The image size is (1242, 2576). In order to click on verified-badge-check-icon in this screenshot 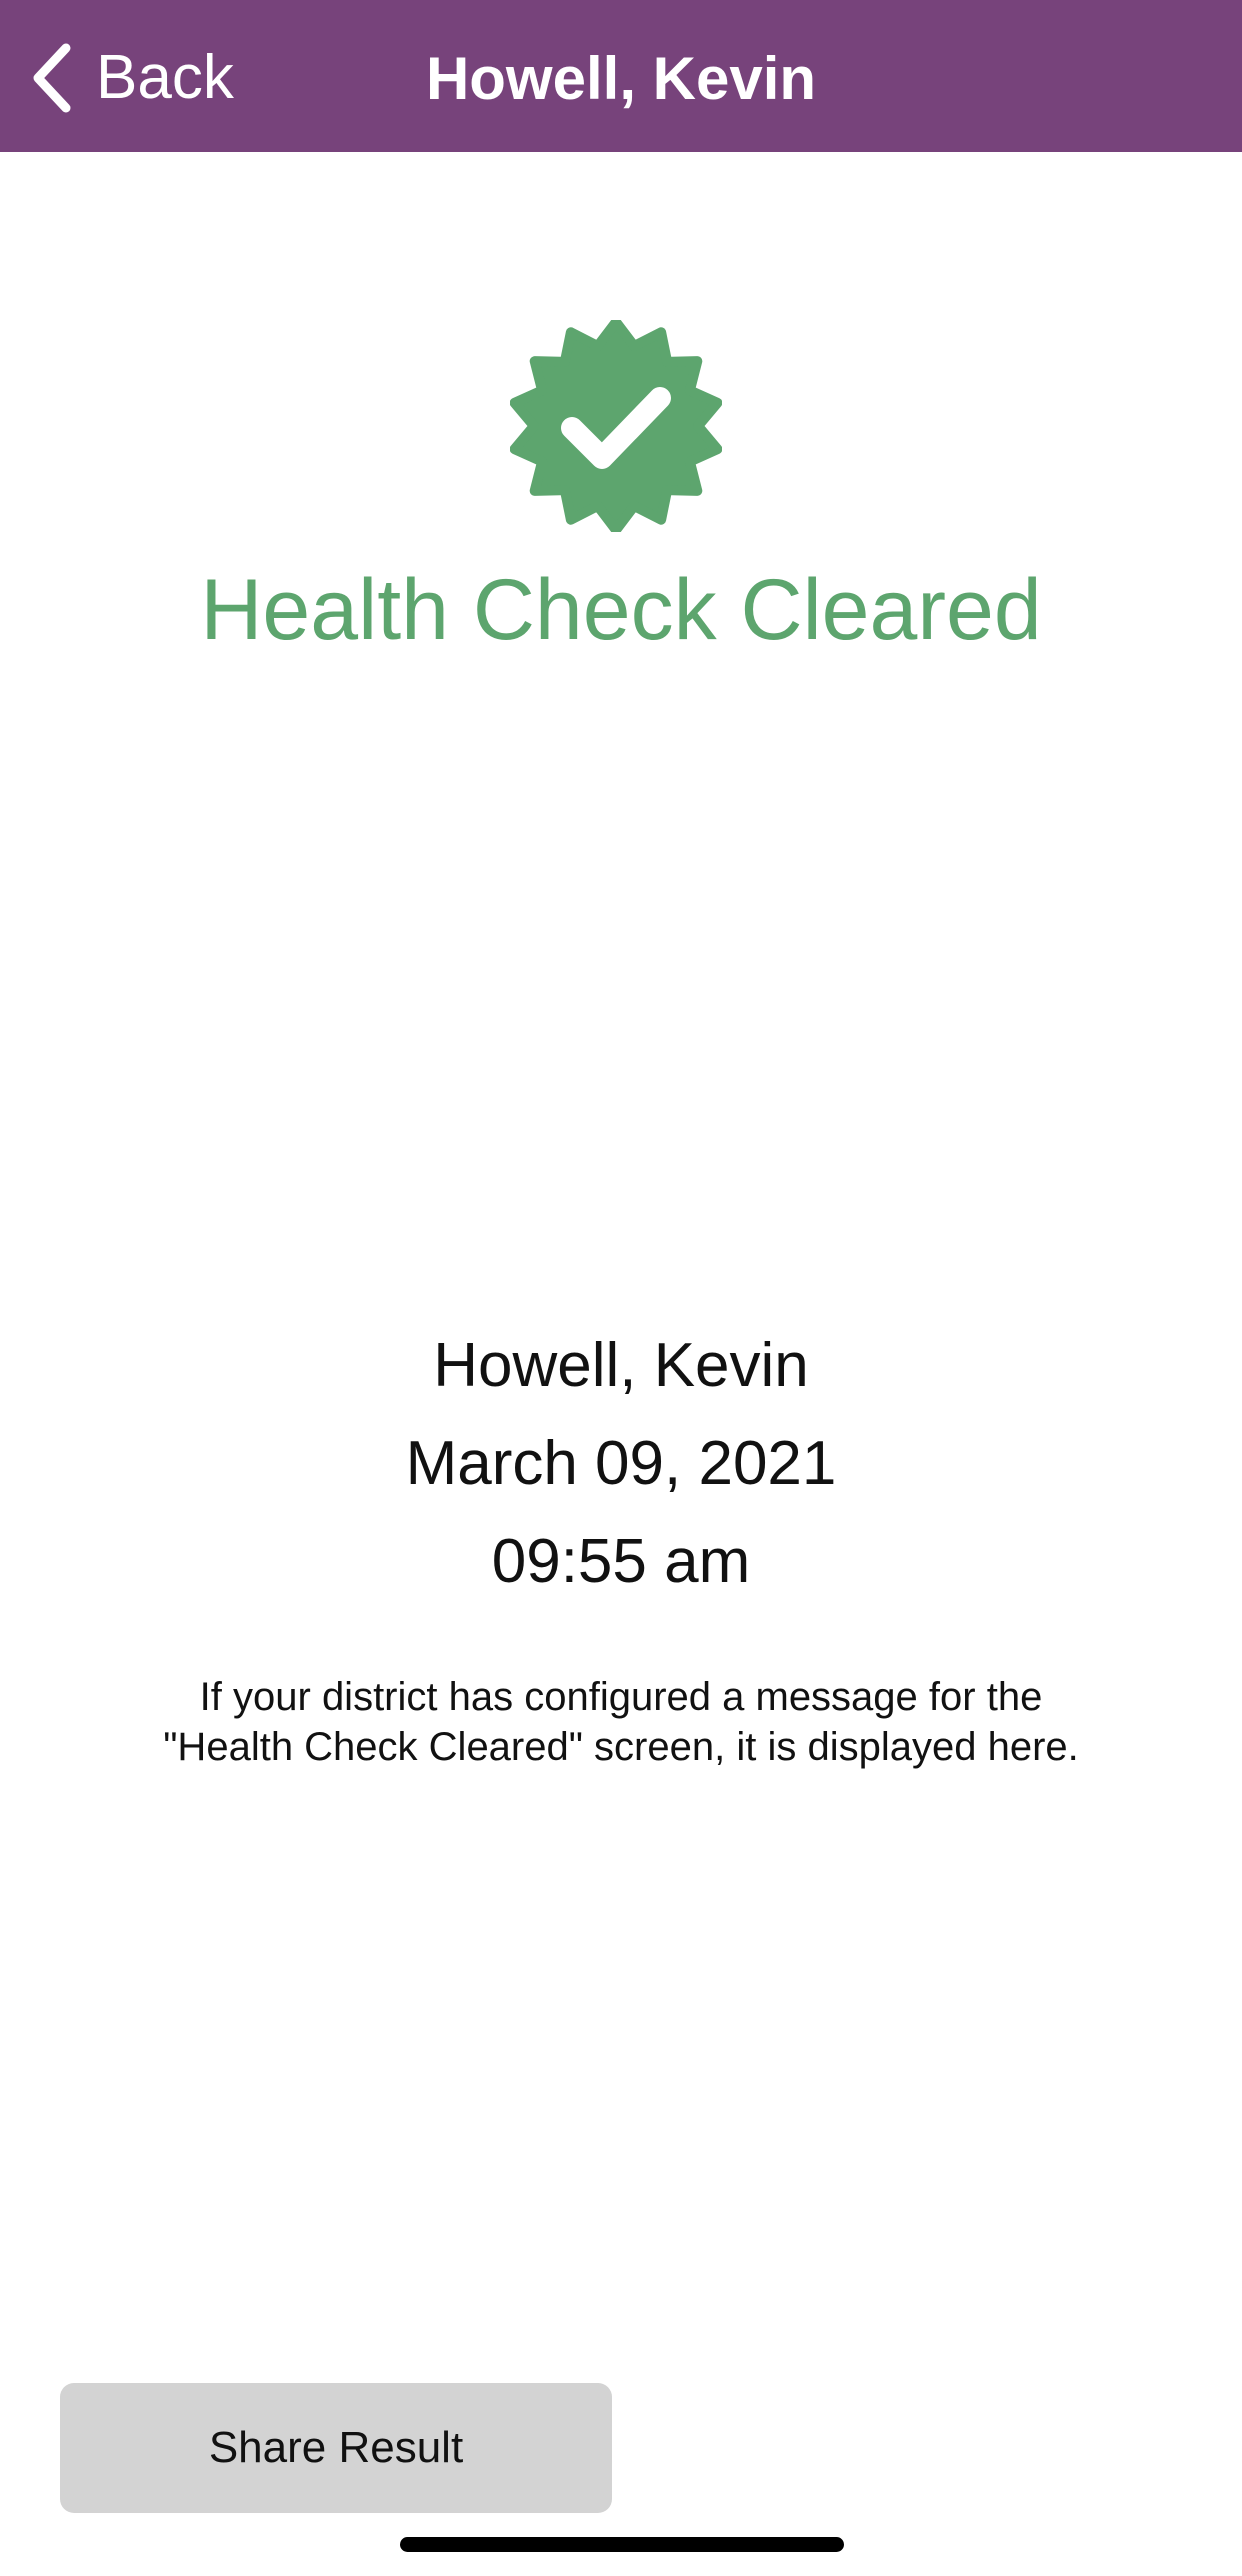, I will do `click(616, 426)`.